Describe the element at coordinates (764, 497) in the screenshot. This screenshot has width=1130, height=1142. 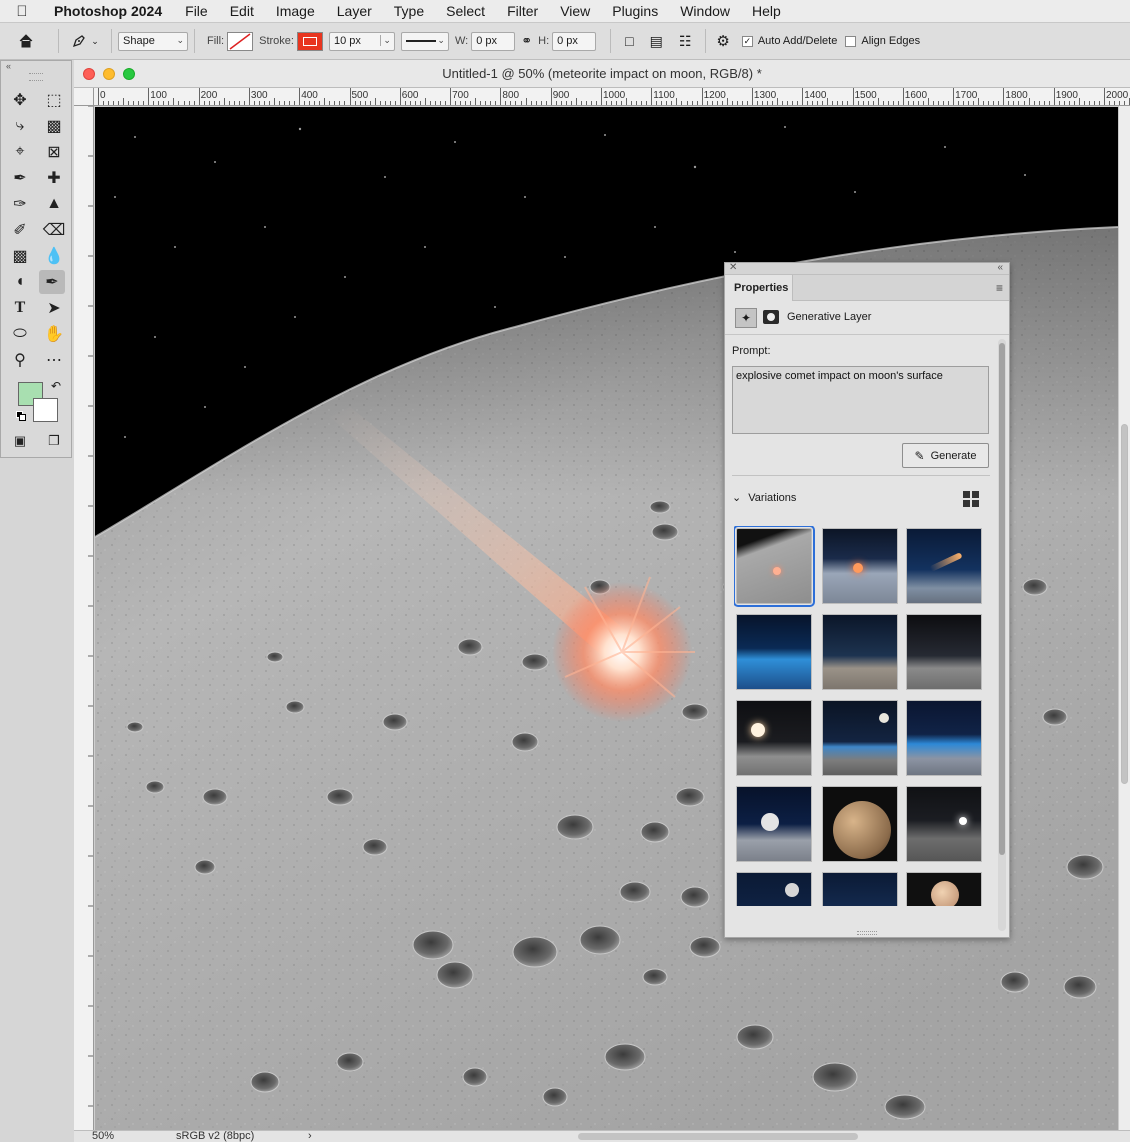
I see `variations-header: ⌄ Variations` at that location.